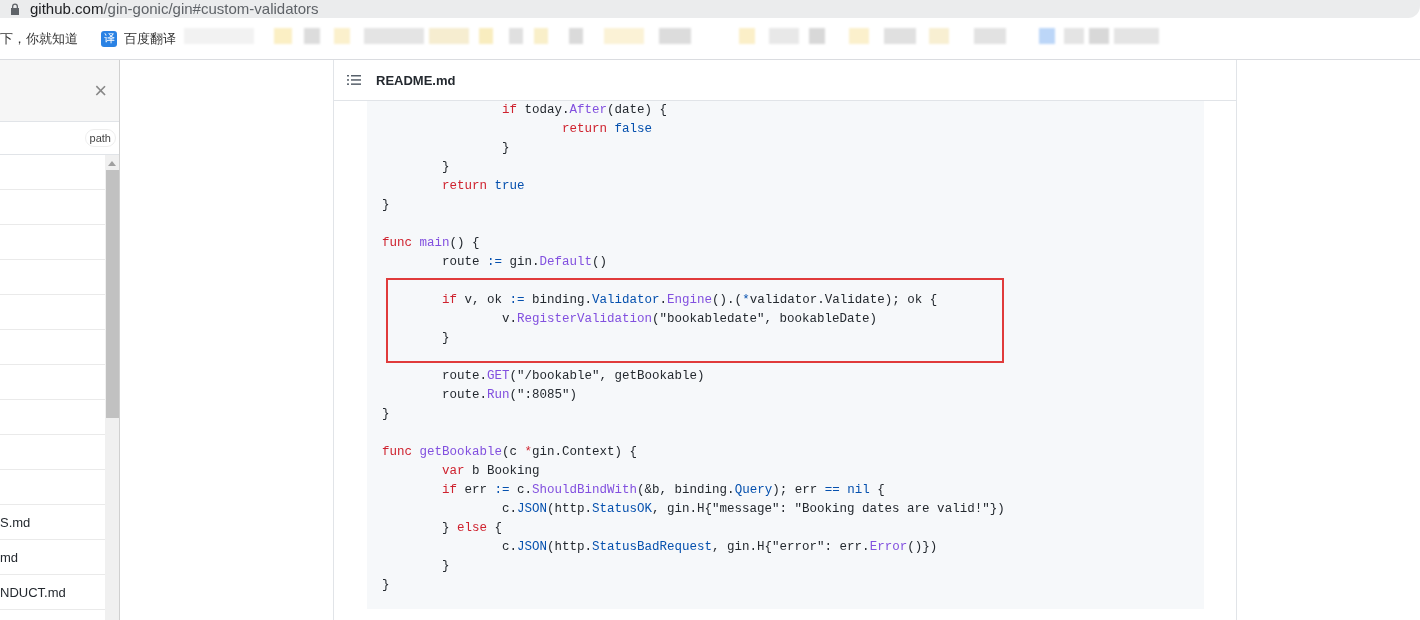 Image resolution: width=1420 pixels, height=620 pixels. What do you see at coordinates (491, 471) in the screenshot?
I see `code-line: var b Booking` at bounding box center [491, 471].